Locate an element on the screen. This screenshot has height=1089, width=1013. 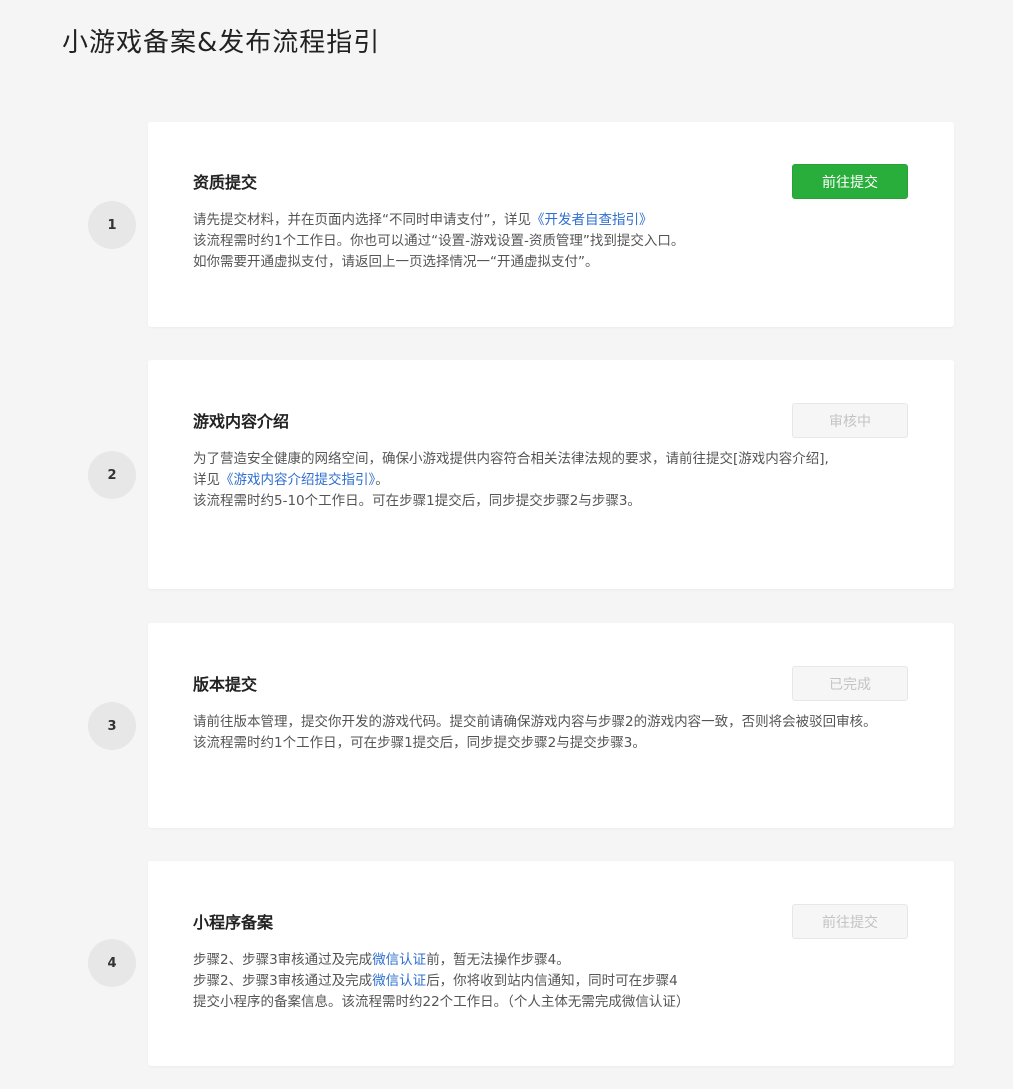
step-title-4: 小程序备案 is located at coordinates (233, 922).